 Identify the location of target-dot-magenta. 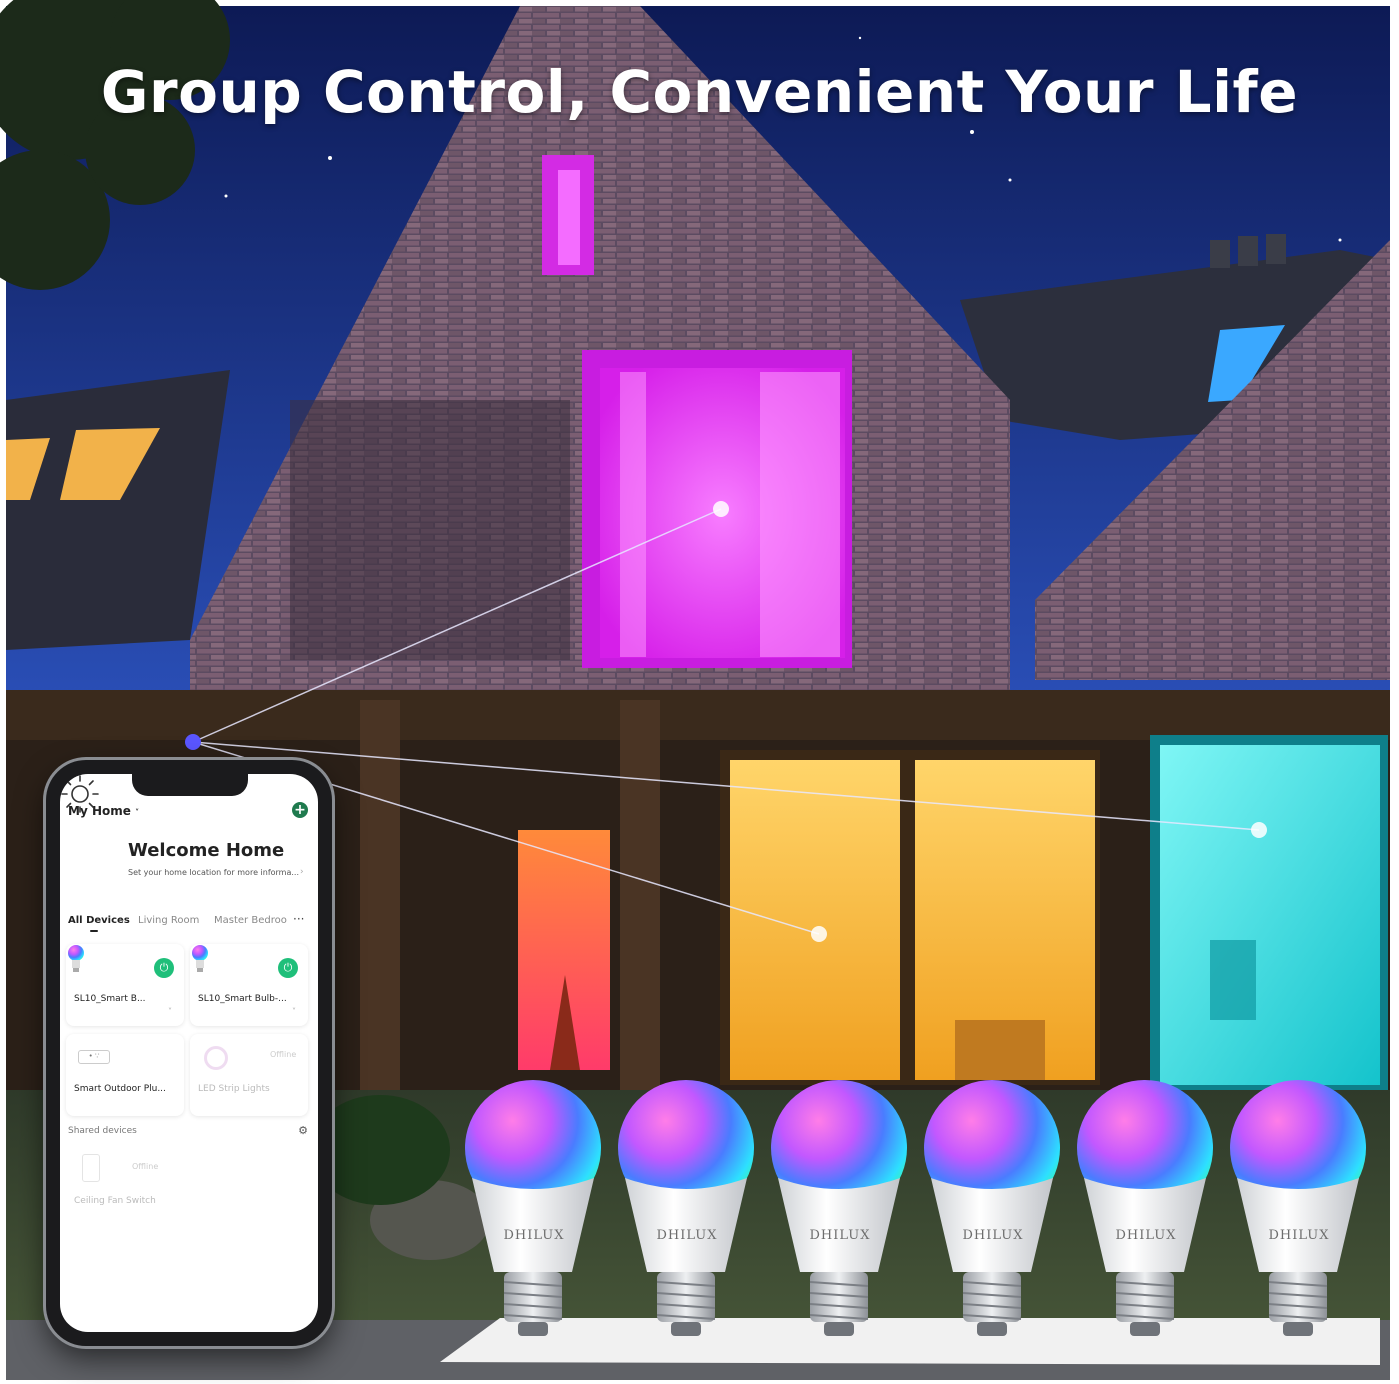
(721, 509).